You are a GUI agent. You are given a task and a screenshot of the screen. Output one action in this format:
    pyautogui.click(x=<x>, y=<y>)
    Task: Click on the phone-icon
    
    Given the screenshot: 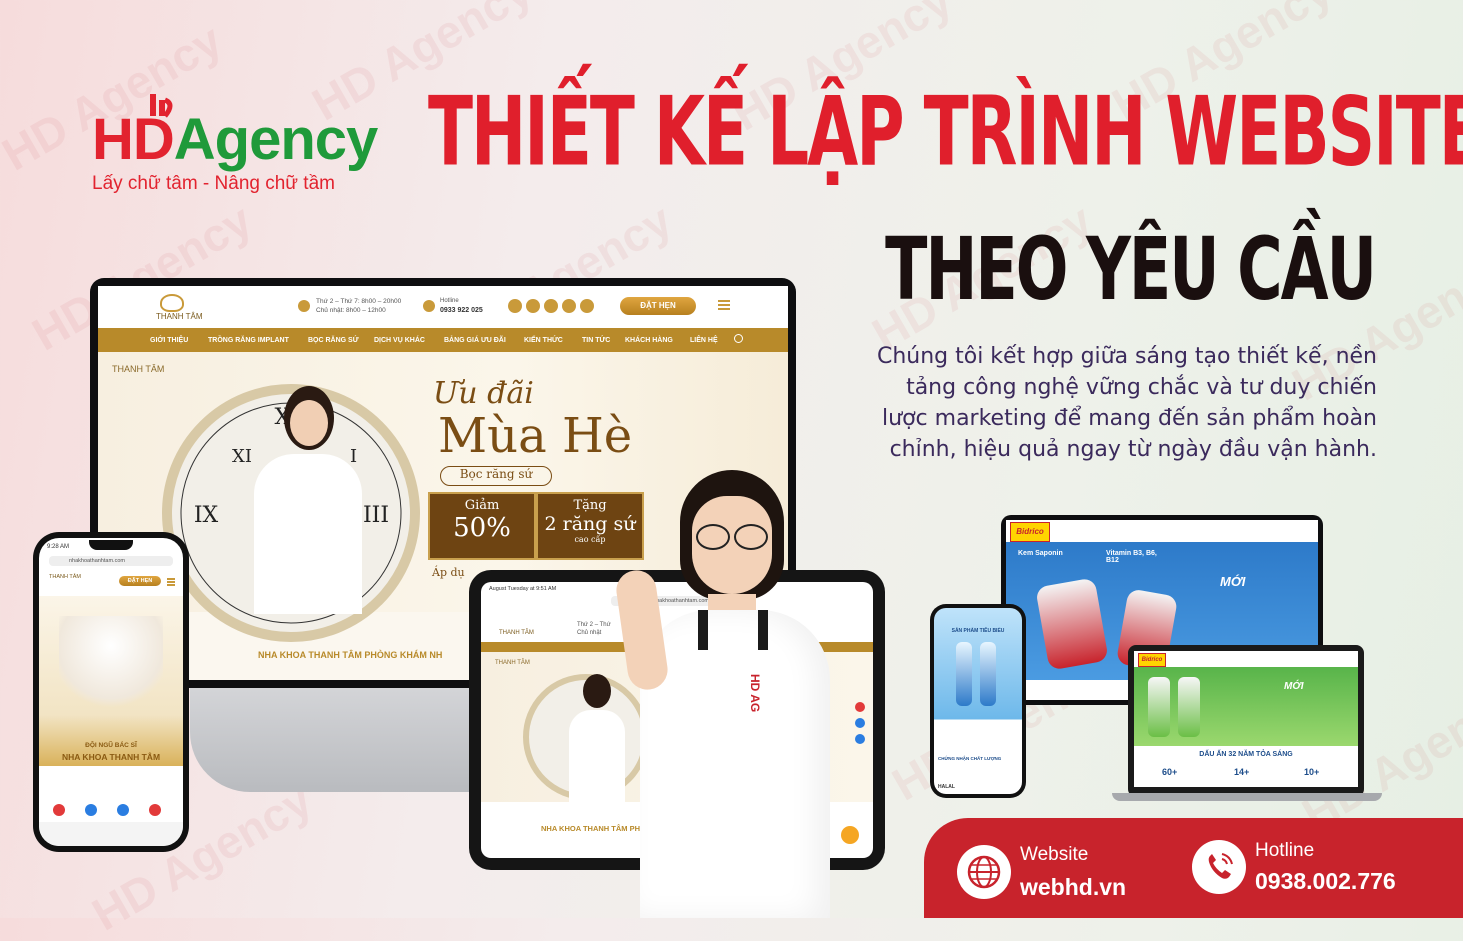 What is the action you would take?
    pyautogui.click(x=429, y=306)
    